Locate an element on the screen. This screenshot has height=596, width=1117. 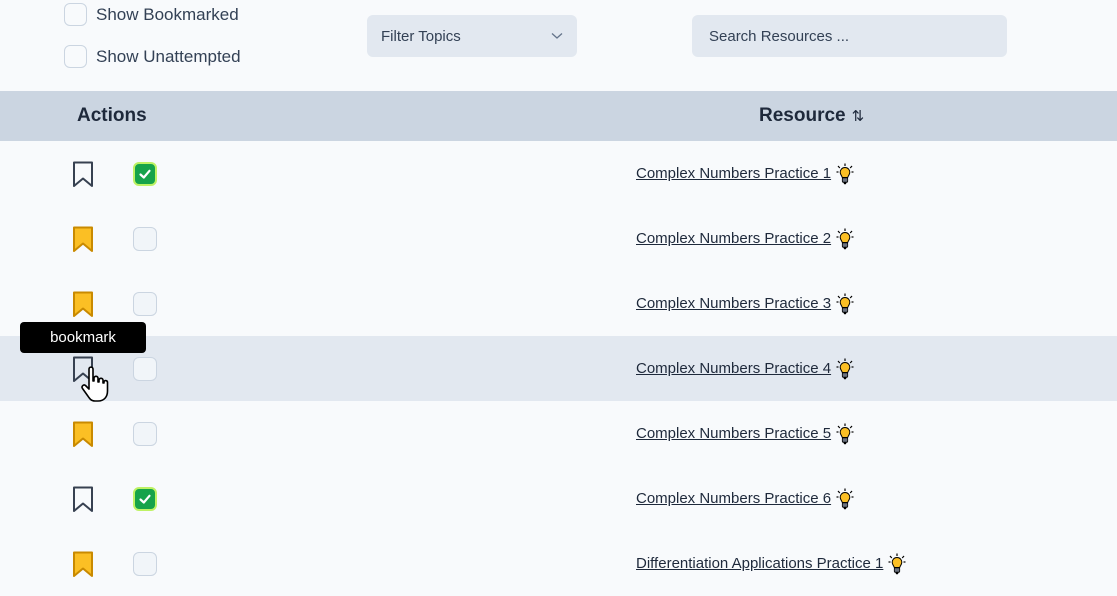
filter-topics-label: Filter Topics is located at coordinates (421, 36).